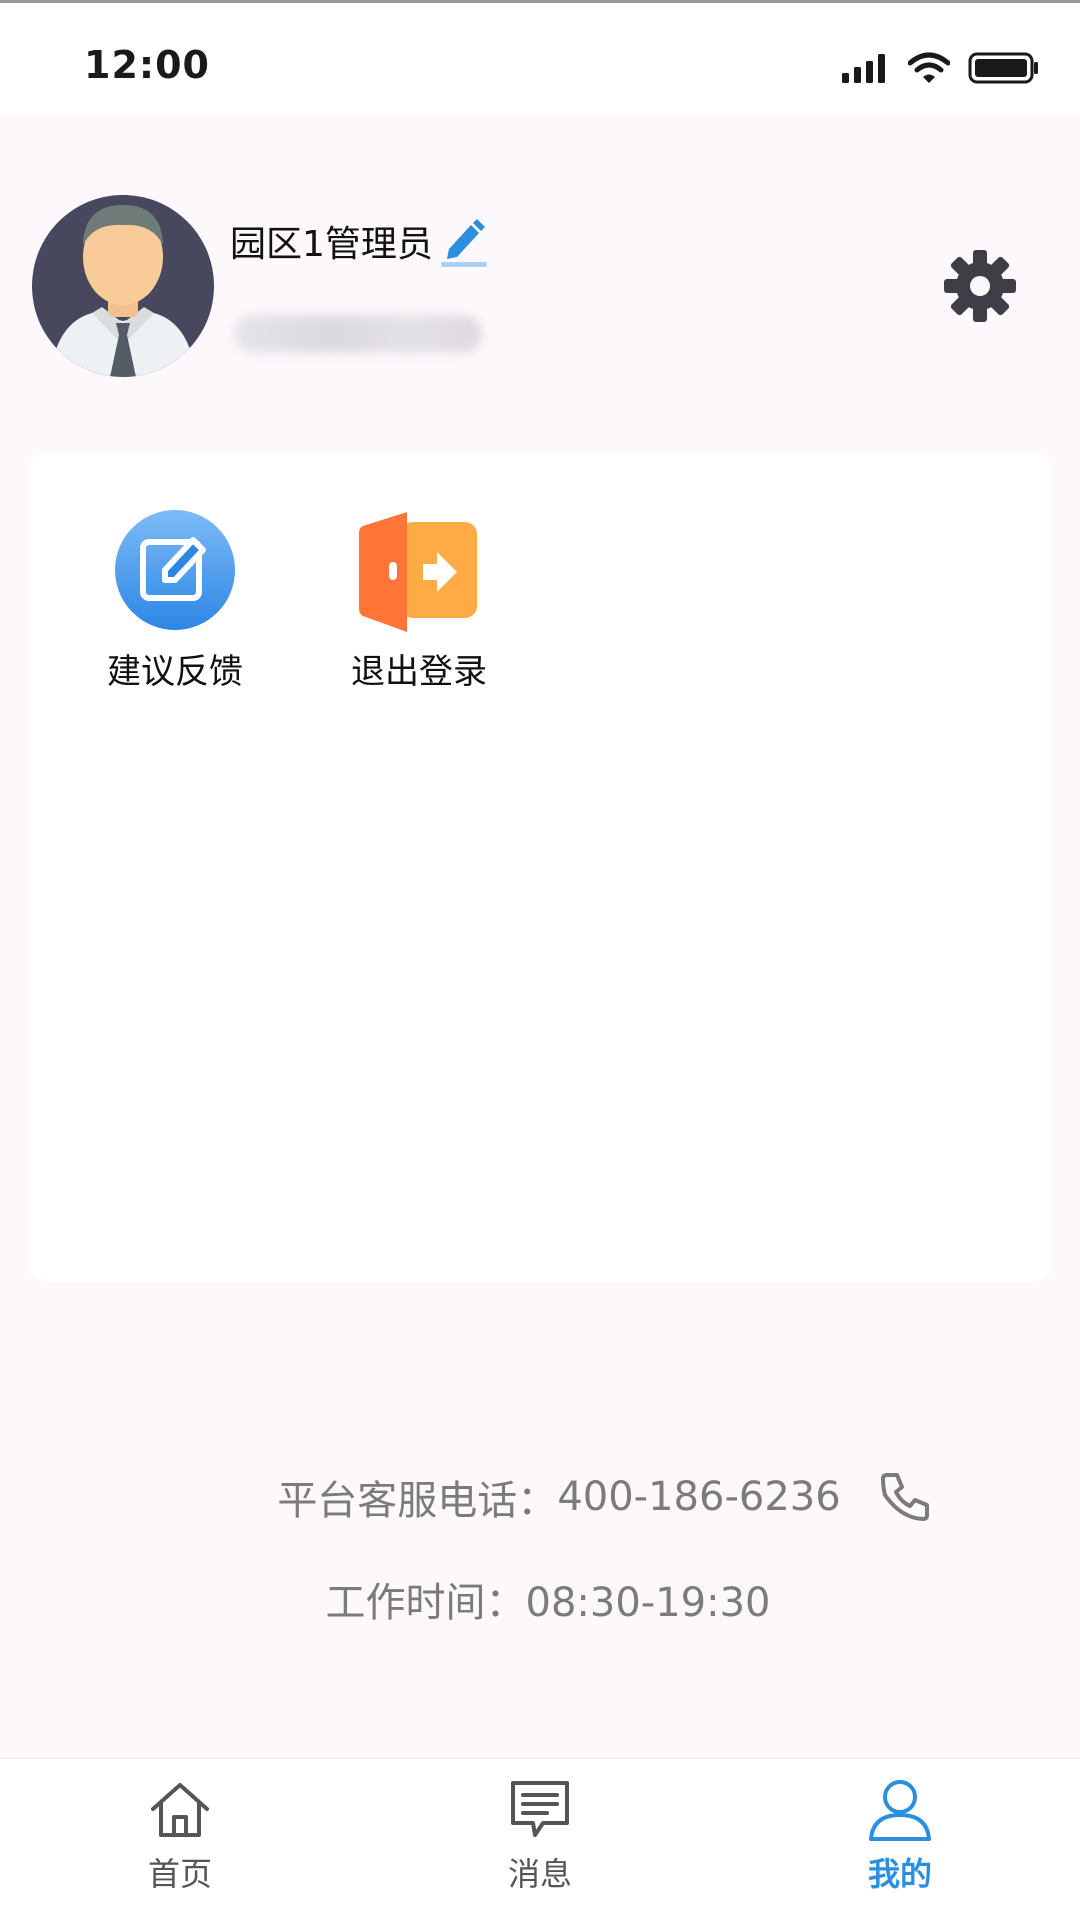  Describe the element at coordinates (147, 65) in the screenshot. I see `status-time: 12:00` at that location.